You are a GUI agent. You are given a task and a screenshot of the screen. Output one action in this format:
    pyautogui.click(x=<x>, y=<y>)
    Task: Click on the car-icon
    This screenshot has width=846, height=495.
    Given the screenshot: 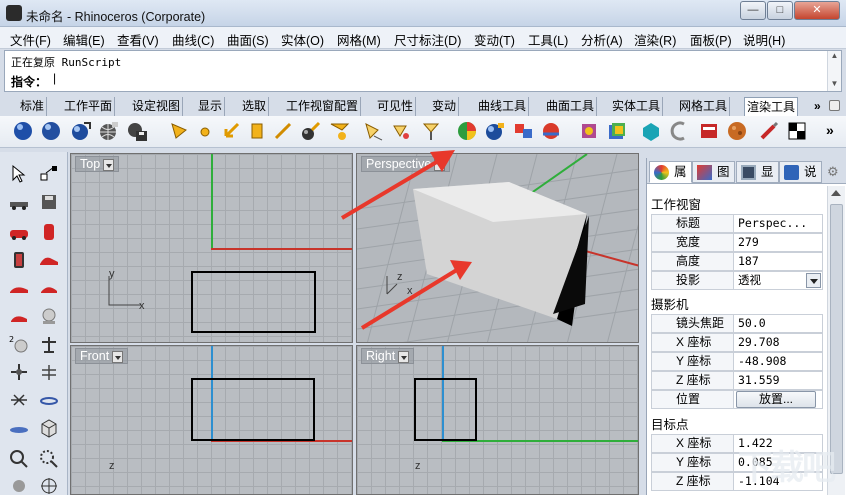 What is the action you would take?
    pyautogui.click(x=19, y=232)
    